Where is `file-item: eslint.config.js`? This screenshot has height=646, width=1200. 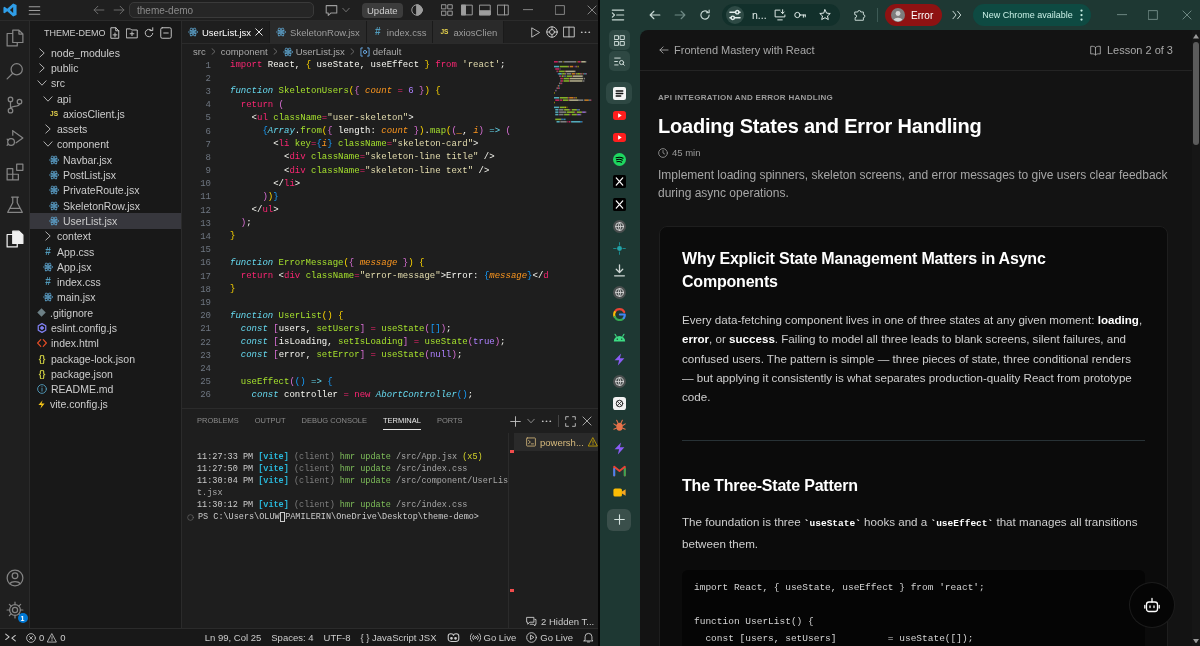
file-item: eslint.config.js is located at coordinates (105, 328).